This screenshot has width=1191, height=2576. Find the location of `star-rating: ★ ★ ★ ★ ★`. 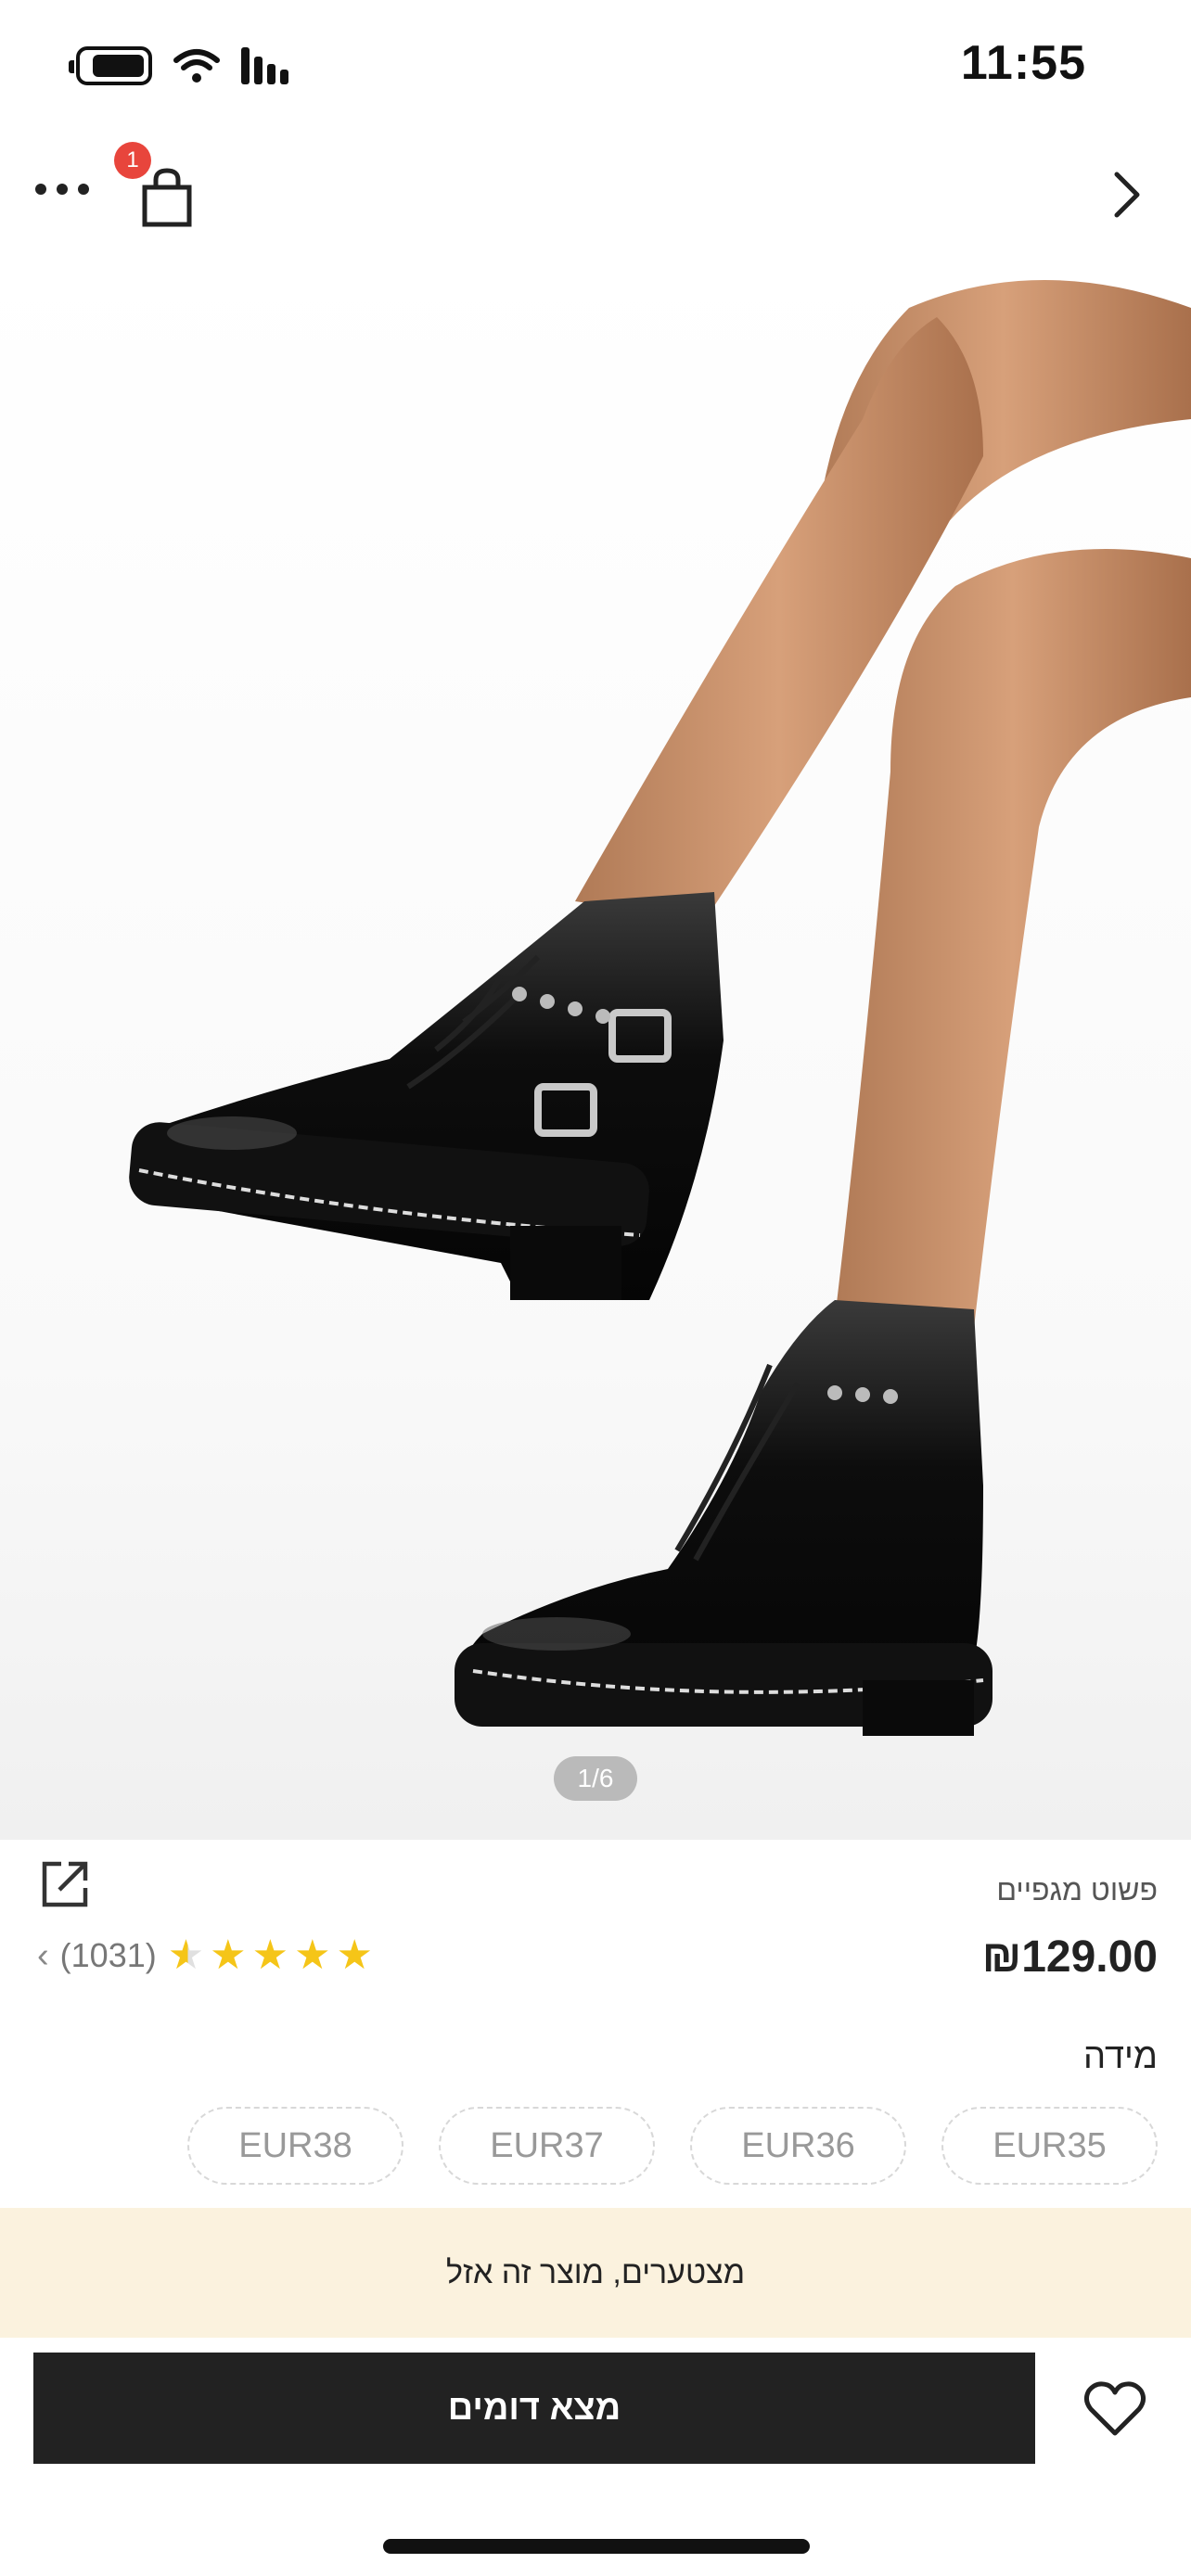

star-rating: ★ ★ ★ ★ ★ is located at coordinates (270, 1955).